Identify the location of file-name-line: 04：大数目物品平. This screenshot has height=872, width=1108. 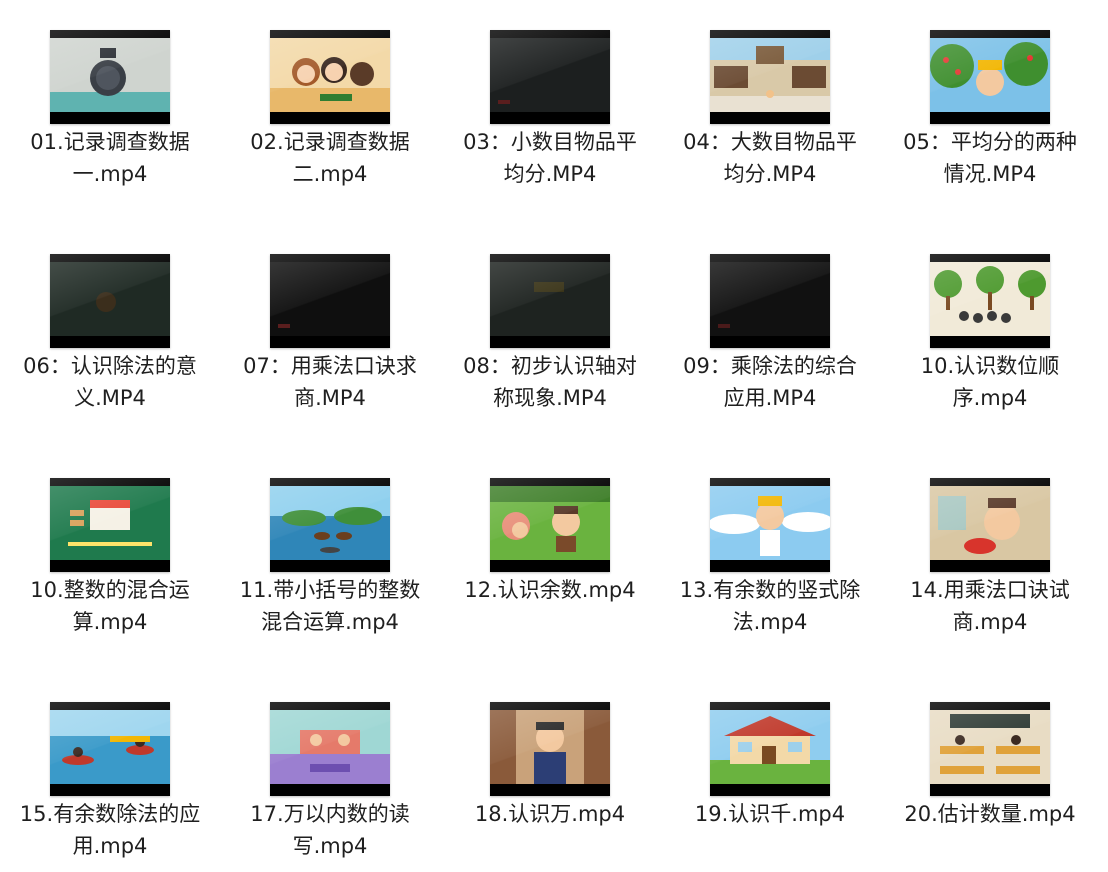
(770, 142).